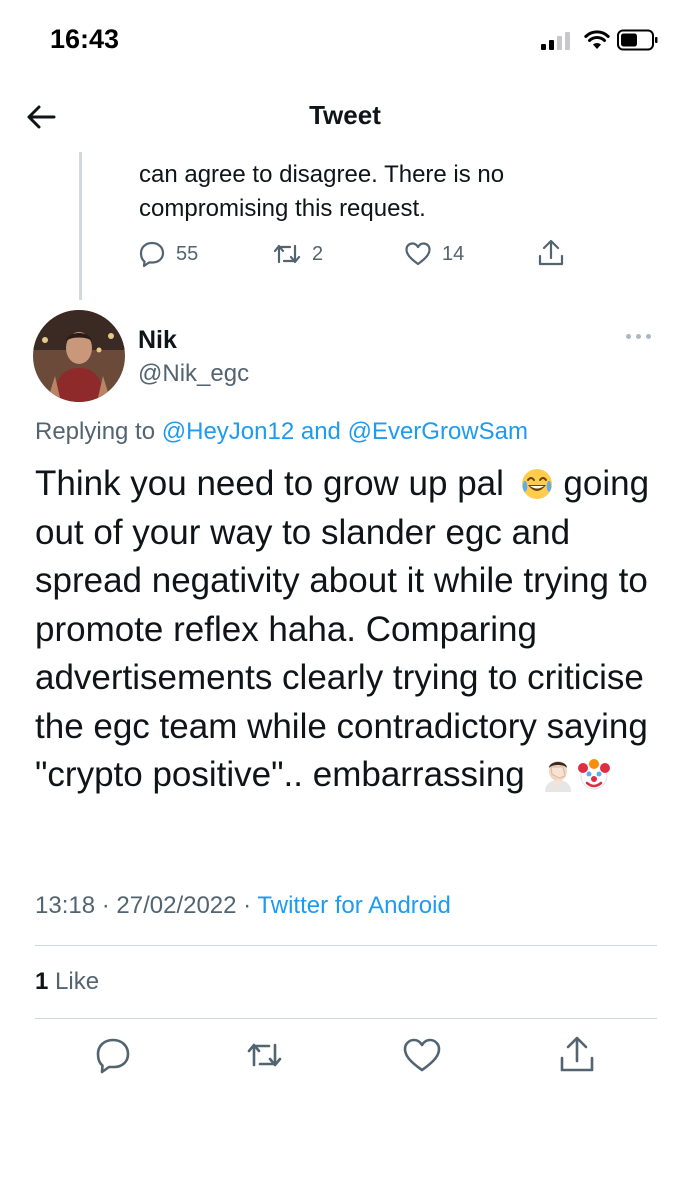 Image resolution: width=690 pixels, height=1200 pixels. Describe the element at coordinates (638, 336) in the screenshot. I see `more-options-icon` at that location.